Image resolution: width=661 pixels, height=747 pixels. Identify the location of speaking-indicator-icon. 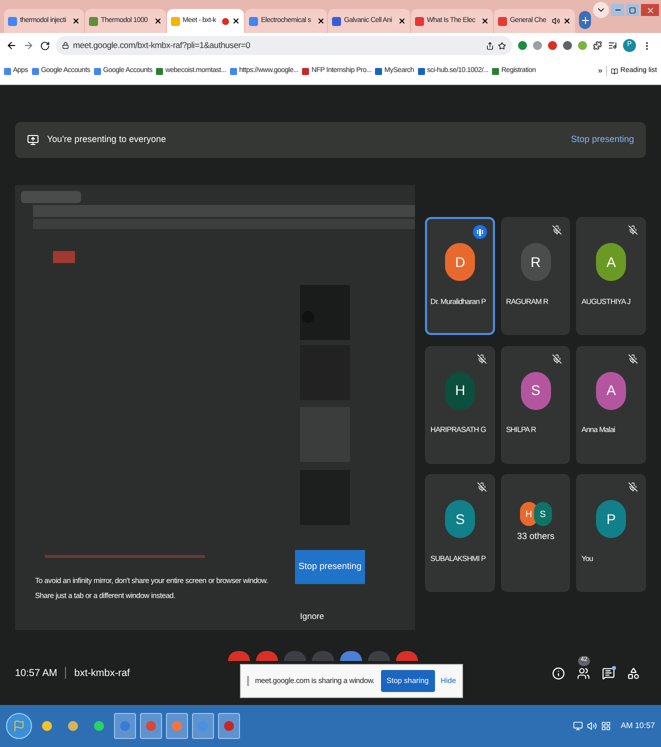
(479, 232).